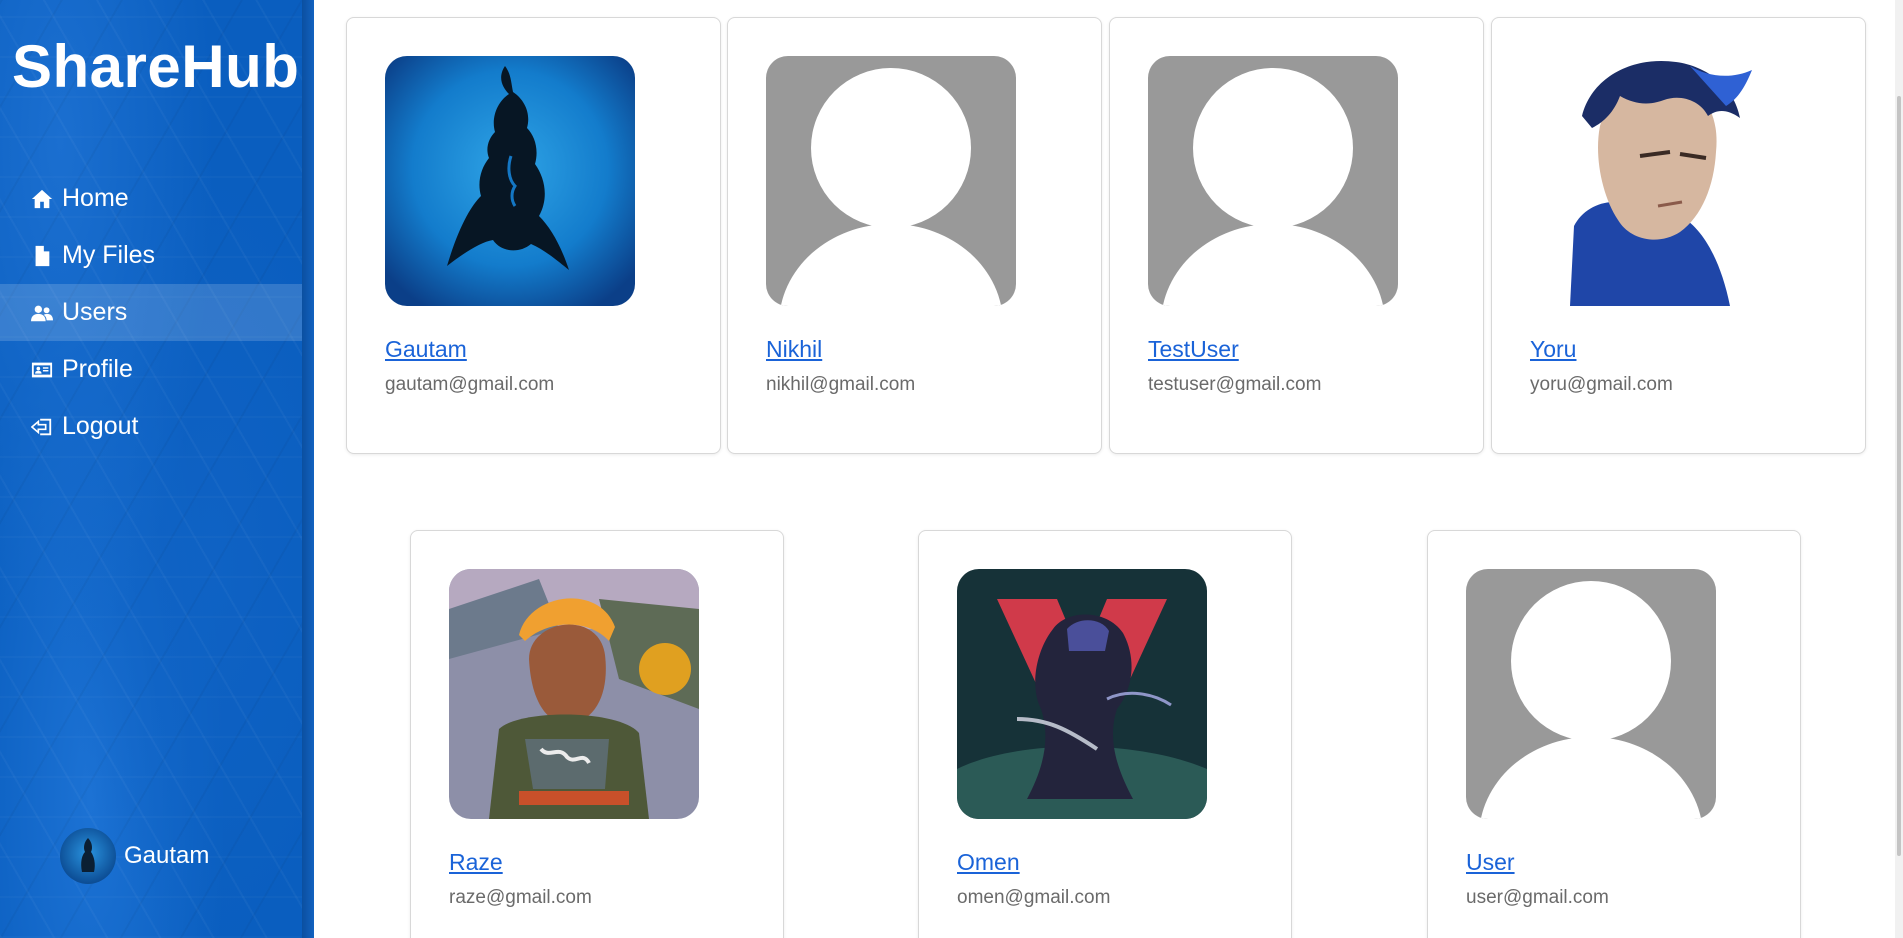 The width and height of the screenshot is (1903, 938). Describe the element at coordinates (42, 427) in the screenshot. I see `logout-icon` at that location.